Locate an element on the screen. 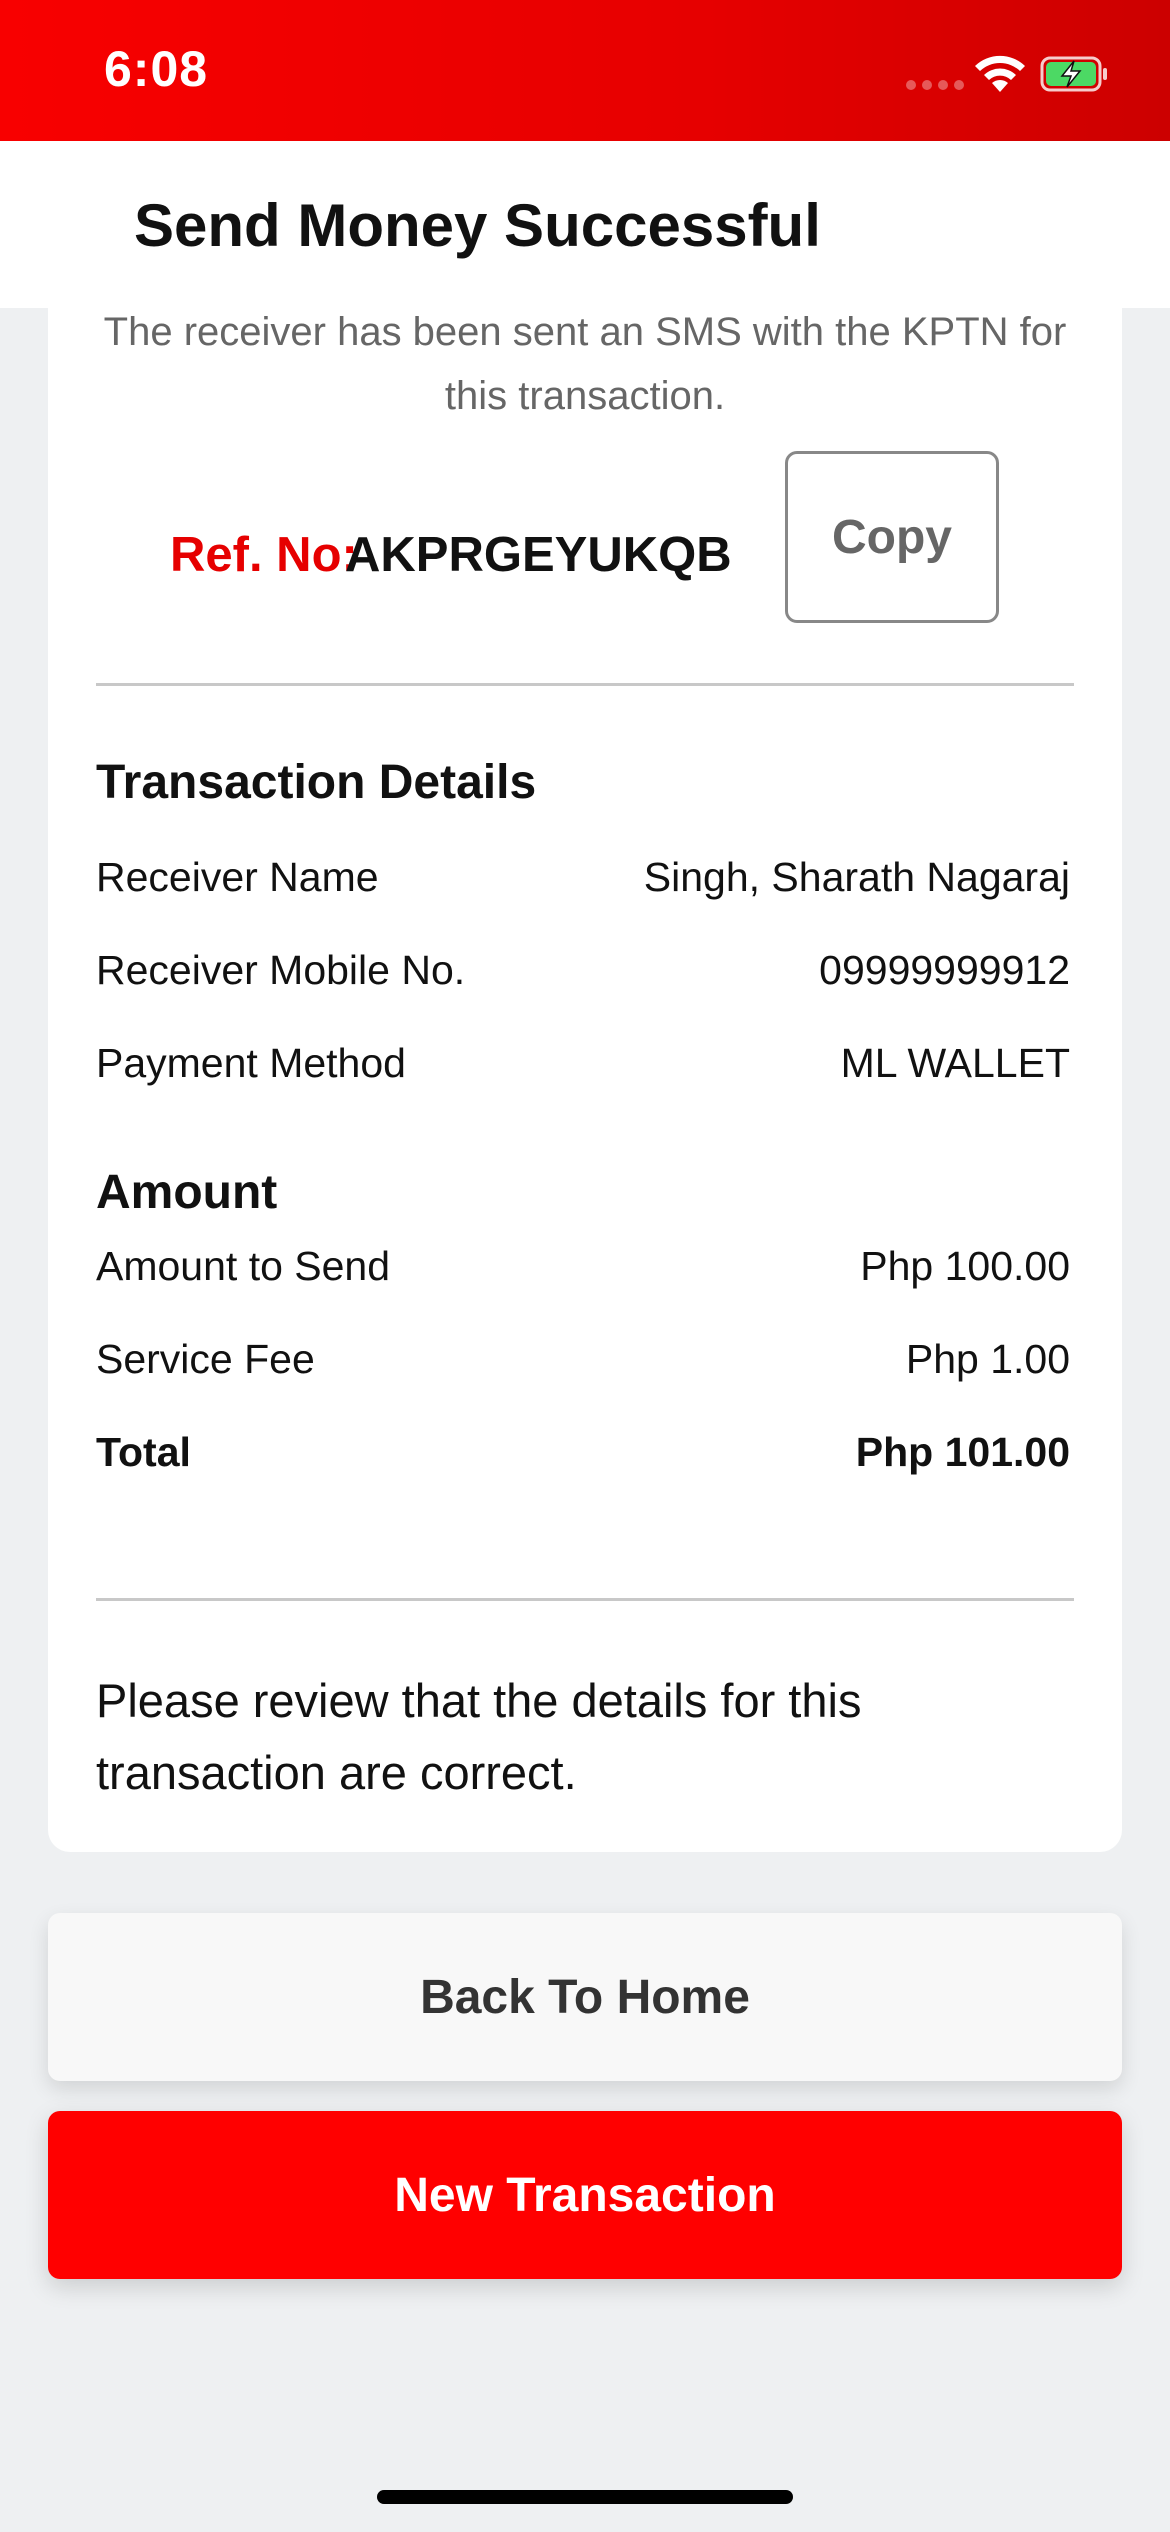  detail-label: Receiver Mobile No. is located at coordinates (281, 970).